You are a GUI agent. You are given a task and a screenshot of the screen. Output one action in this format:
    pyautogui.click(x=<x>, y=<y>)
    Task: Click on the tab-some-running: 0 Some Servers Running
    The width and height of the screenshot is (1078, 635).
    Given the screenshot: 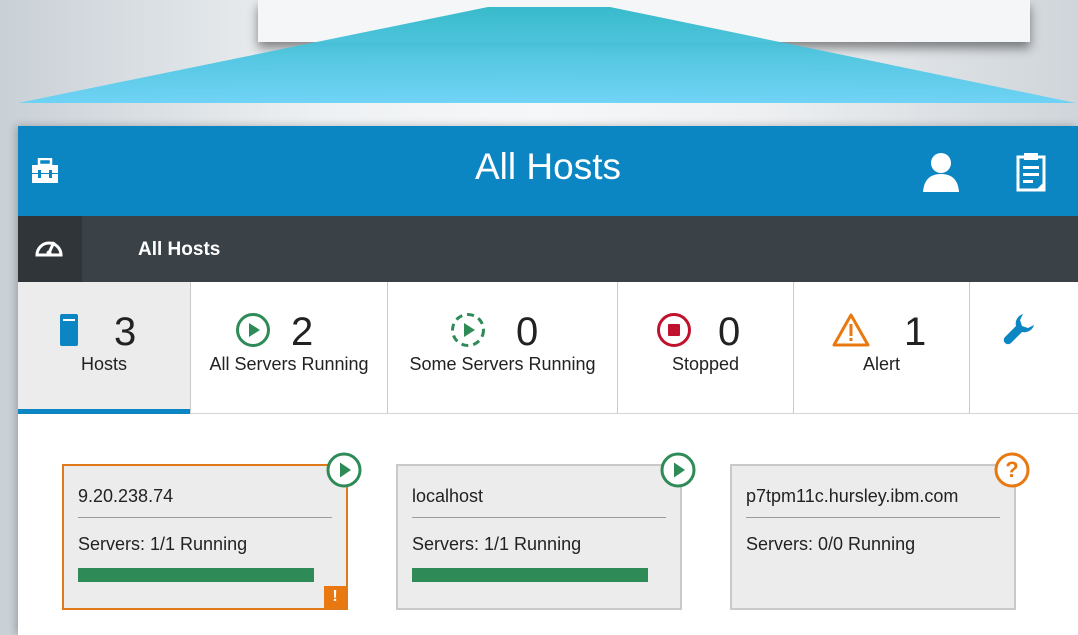 What is the action you would take?
    pyautogui.click(x=503, y=347)
    